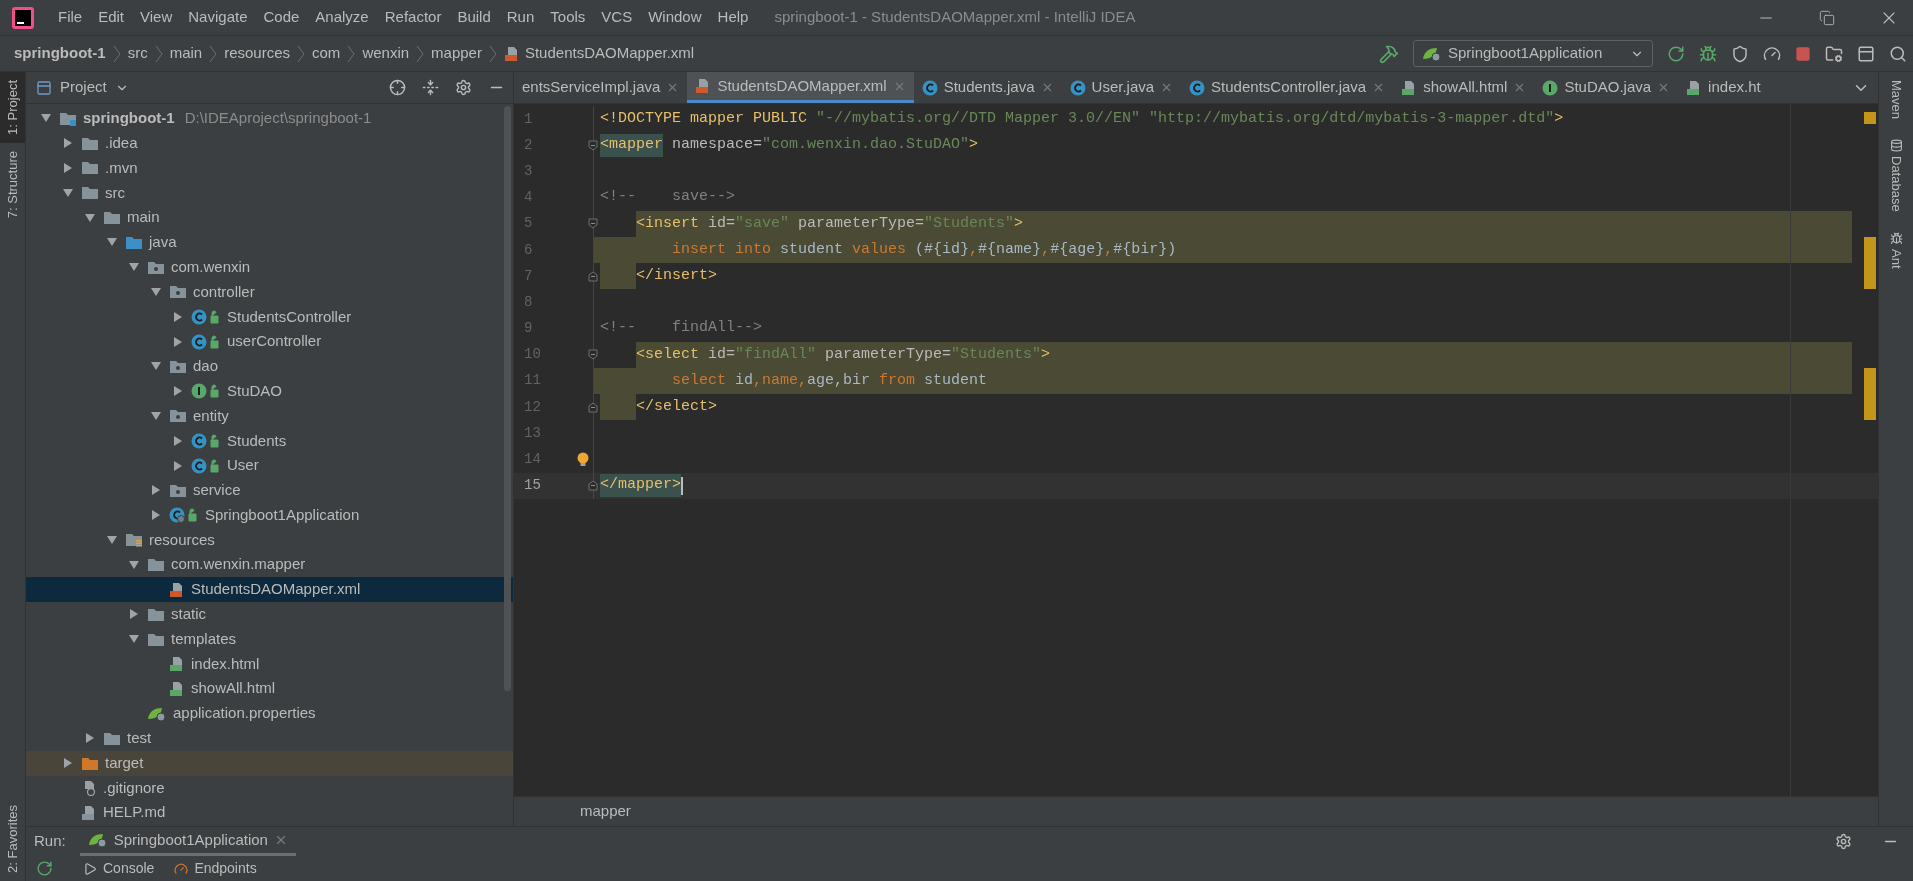 Image resolution: width=1913 pixels, height=881 pixels. I want to click on menu-item: Help, so click(733, 17).